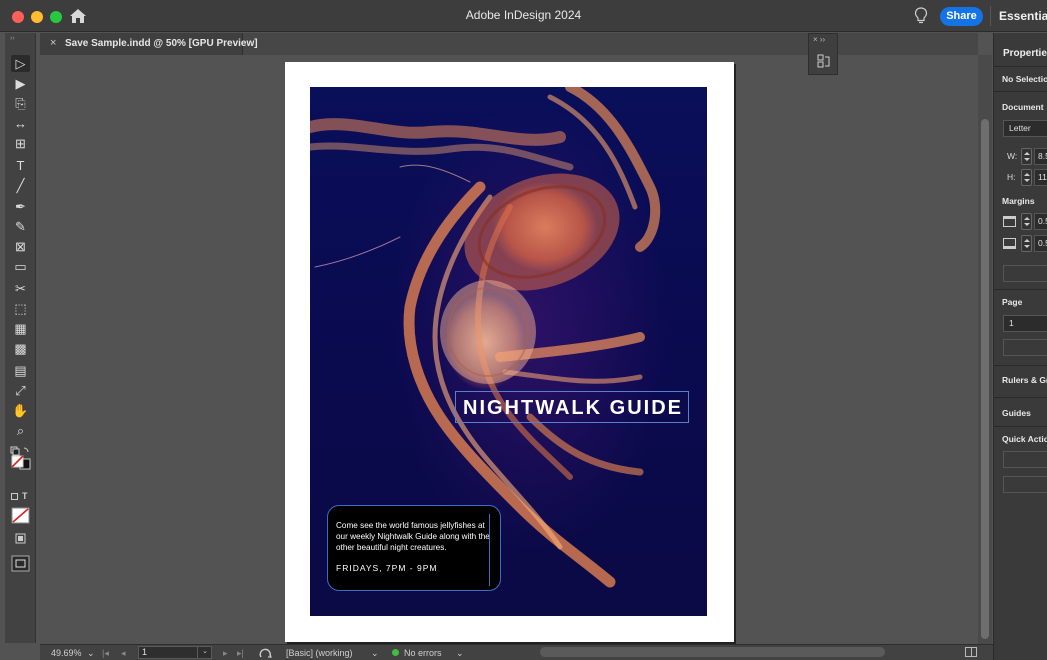 The image size is (1047, 660). I want to click on last-page-icon: ▸|, so click(240, 653).